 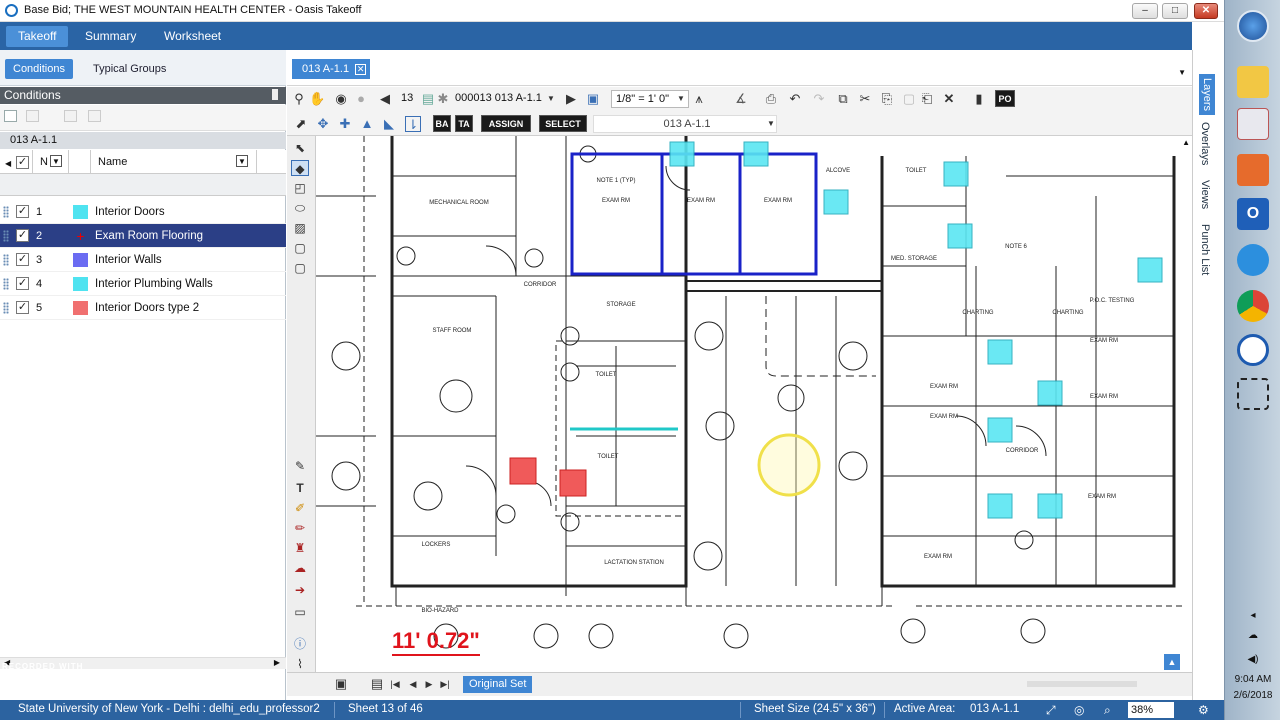 What do you see at coordinates (389, 124) in the screenshot?
I see `flip-icon: ◣` at bounding box center [389, 124].